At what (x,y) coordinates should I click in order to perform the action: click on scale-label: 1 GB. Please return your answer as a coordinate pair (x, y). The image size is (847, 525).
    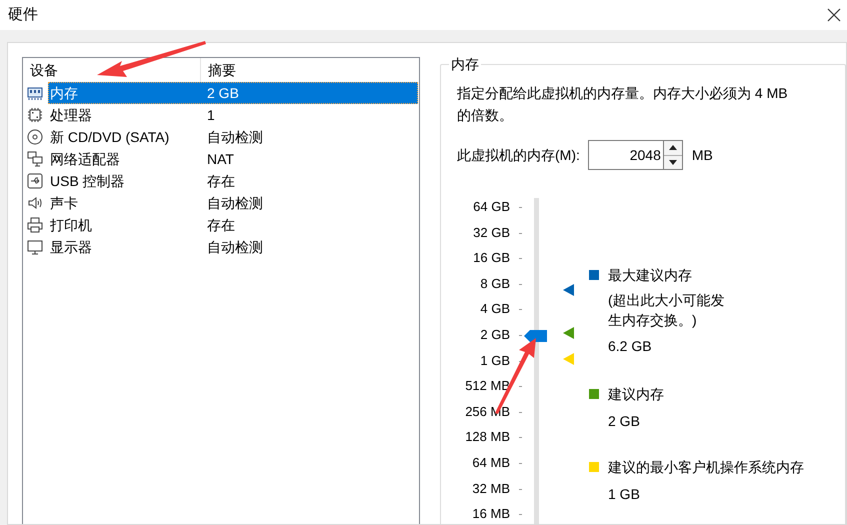
    Looking at the image, I should click on (494, 360).